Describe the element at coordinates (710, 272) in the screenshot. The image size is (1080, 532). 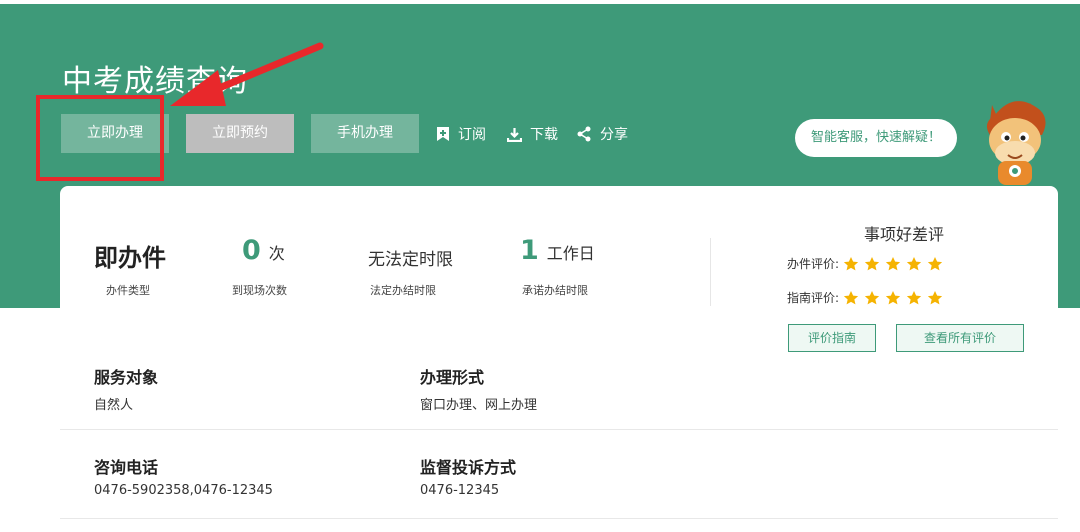
I see `stats-divider` at that location.